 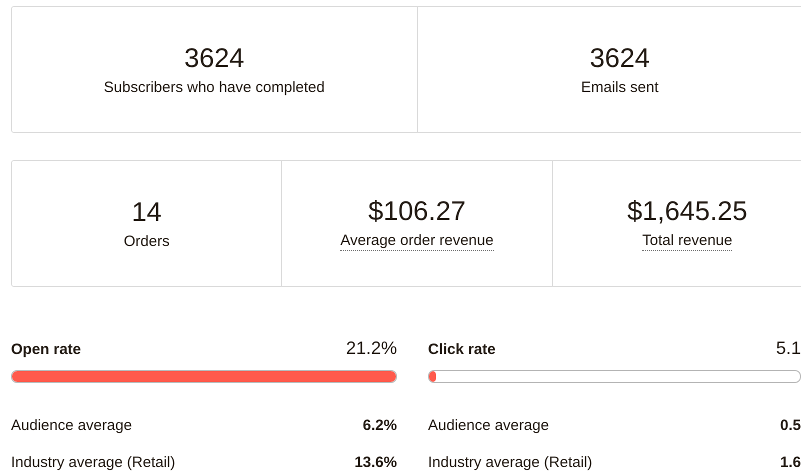 What do you see at coordinates (379, 425) in the screenshot?
I see `average-value: 6.2%` at bounding box center [379, 425].